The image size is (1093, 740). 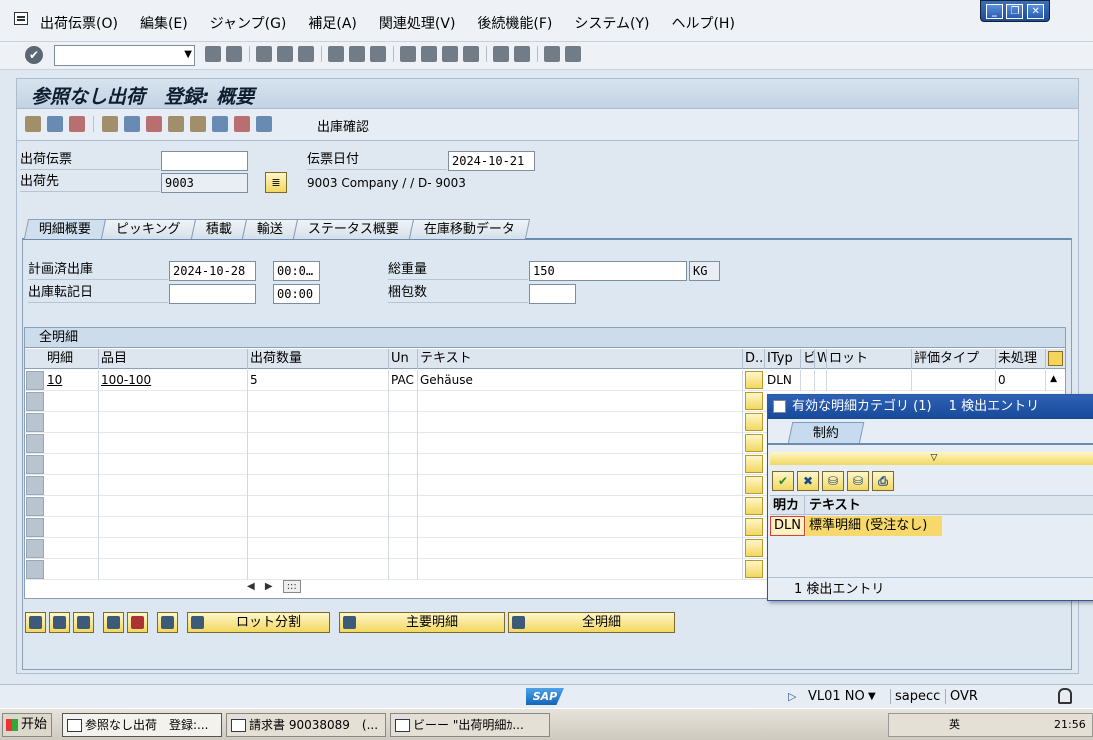 I want to click on col-valuation-type: 評価タイプ, so click(x=954, y=359).